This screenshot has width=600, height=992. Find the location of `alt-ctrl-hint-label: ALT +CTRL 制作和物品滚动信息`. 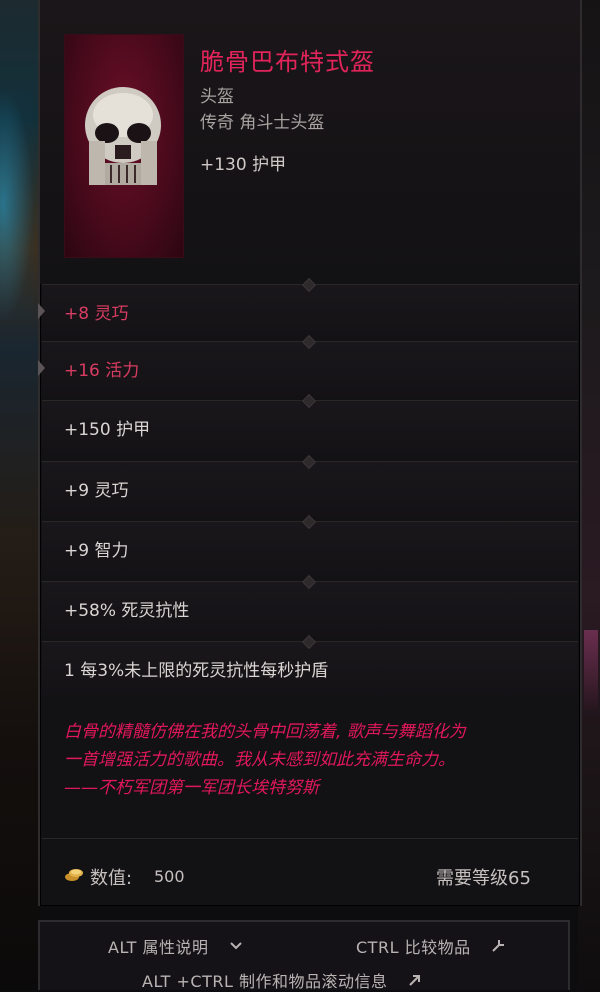

alt-ctrl-hint-label: ALT +CTRL 制作和物品滚动信息 is located at coordinates (265, 981).